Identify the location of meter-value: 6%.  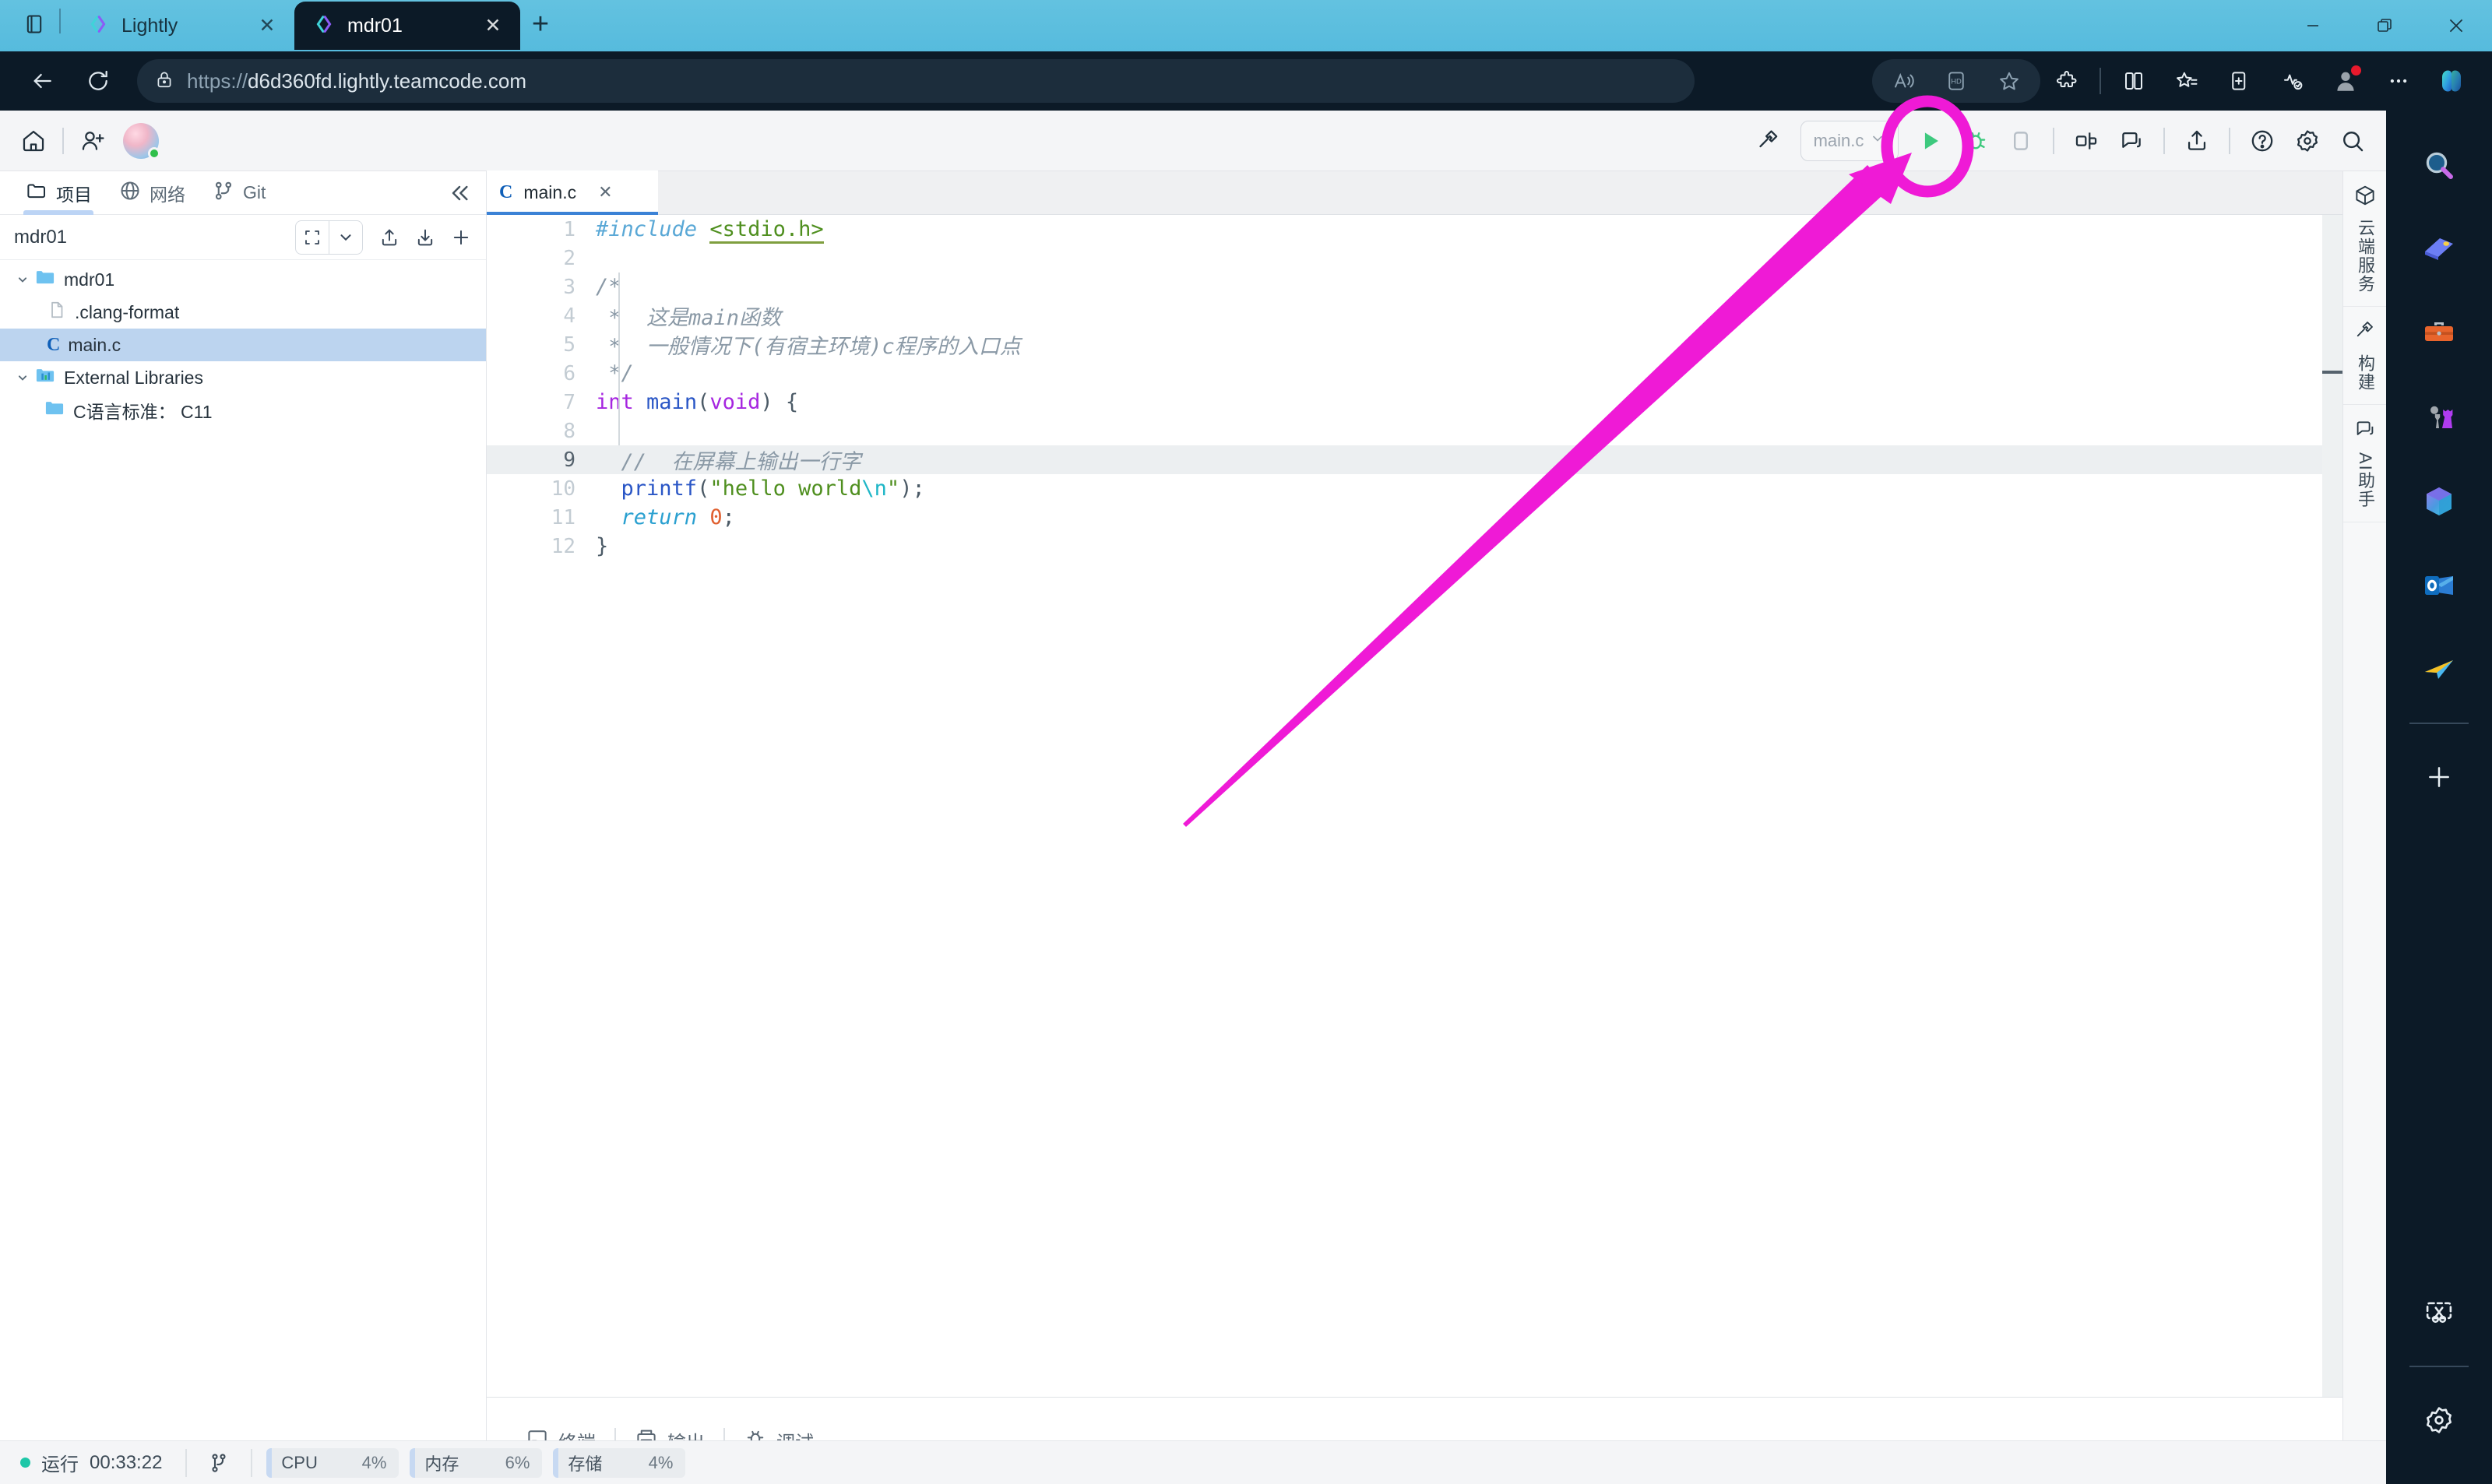
(517, 1462).